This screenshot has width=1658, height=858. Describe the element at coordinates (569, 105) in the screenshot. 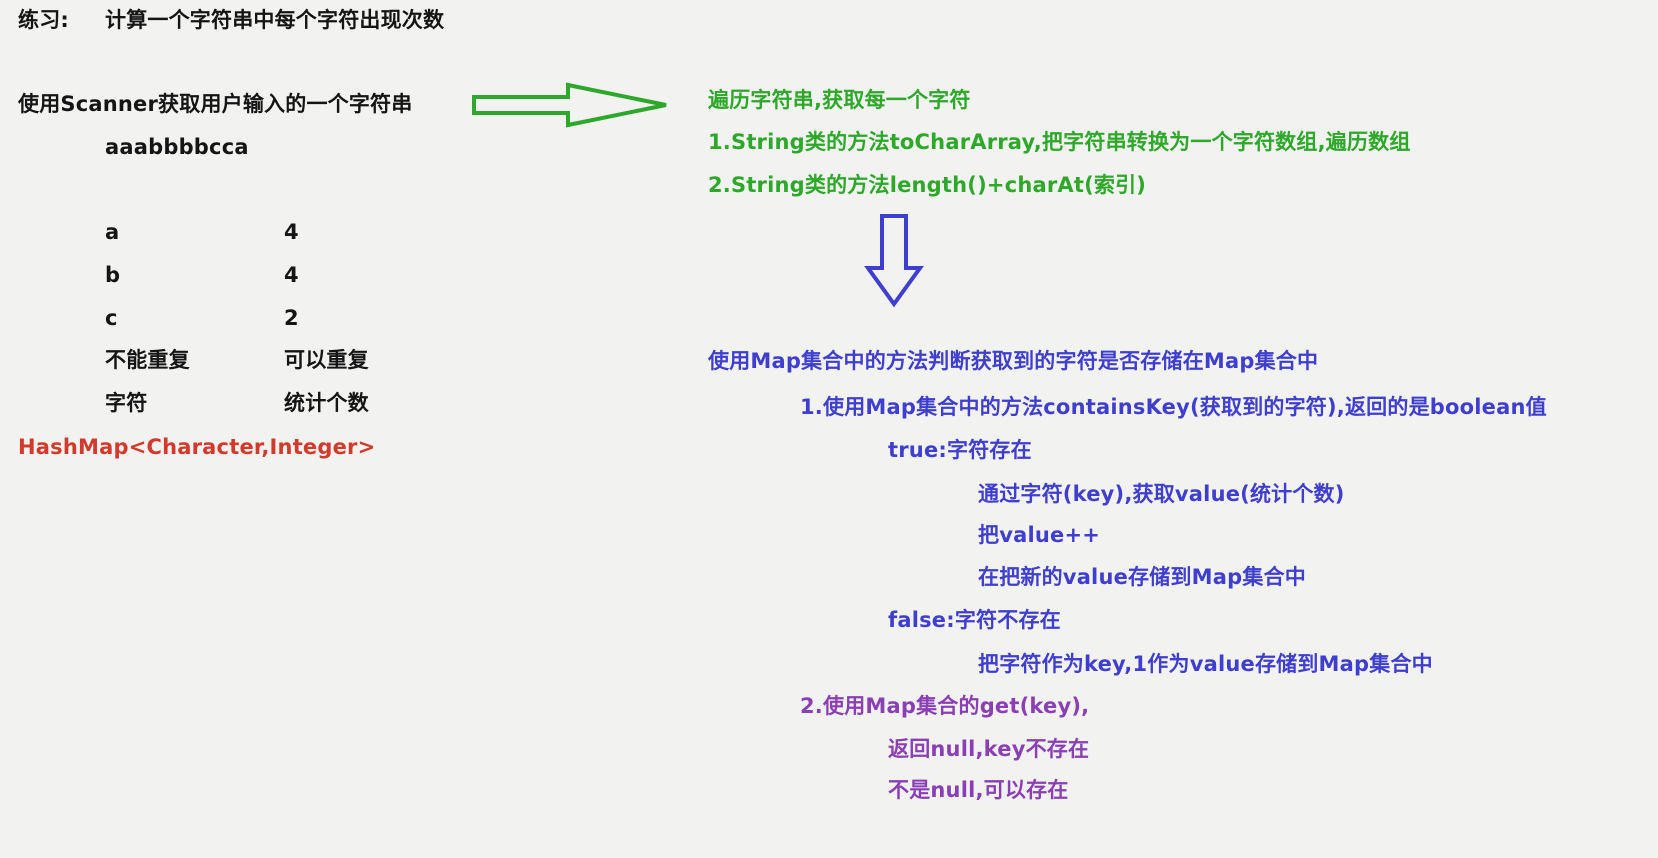

I see `right-arrow-icon` at that location.